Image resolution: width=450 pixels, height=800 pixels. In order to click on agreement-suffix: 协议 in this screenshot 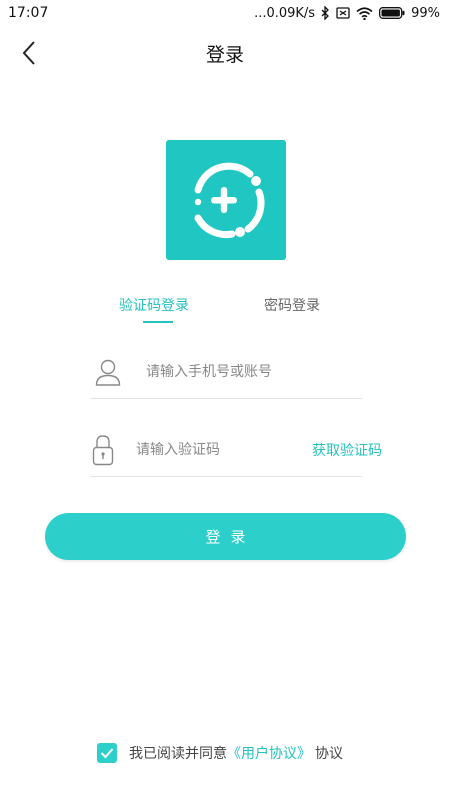, I will do `click(329, 754)`.